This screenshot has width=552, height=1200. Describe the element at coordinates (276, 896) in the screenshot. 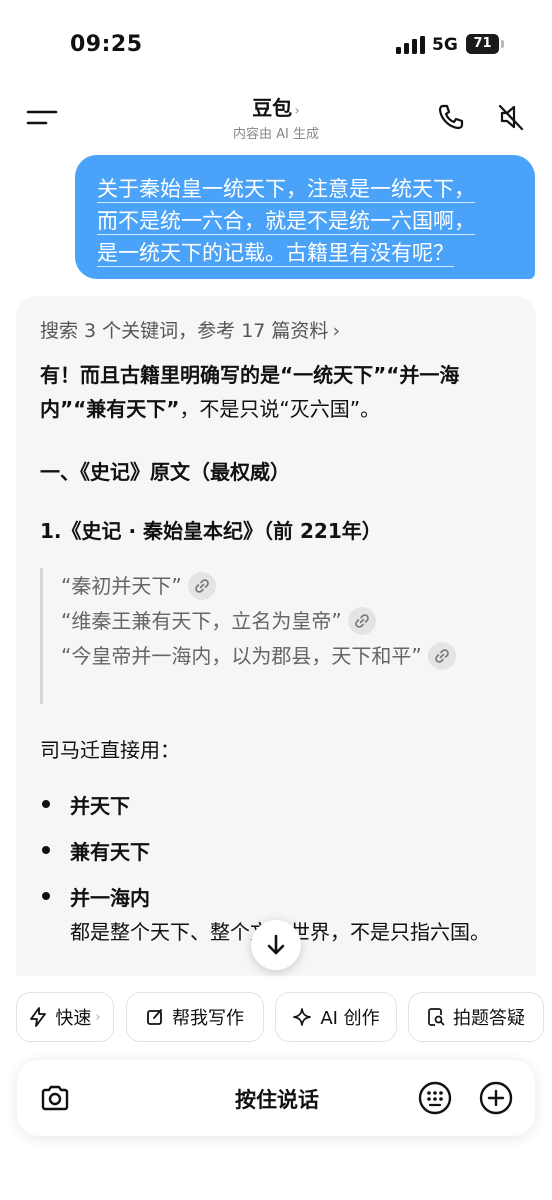

I see `list-item: 并一海内` at that location.